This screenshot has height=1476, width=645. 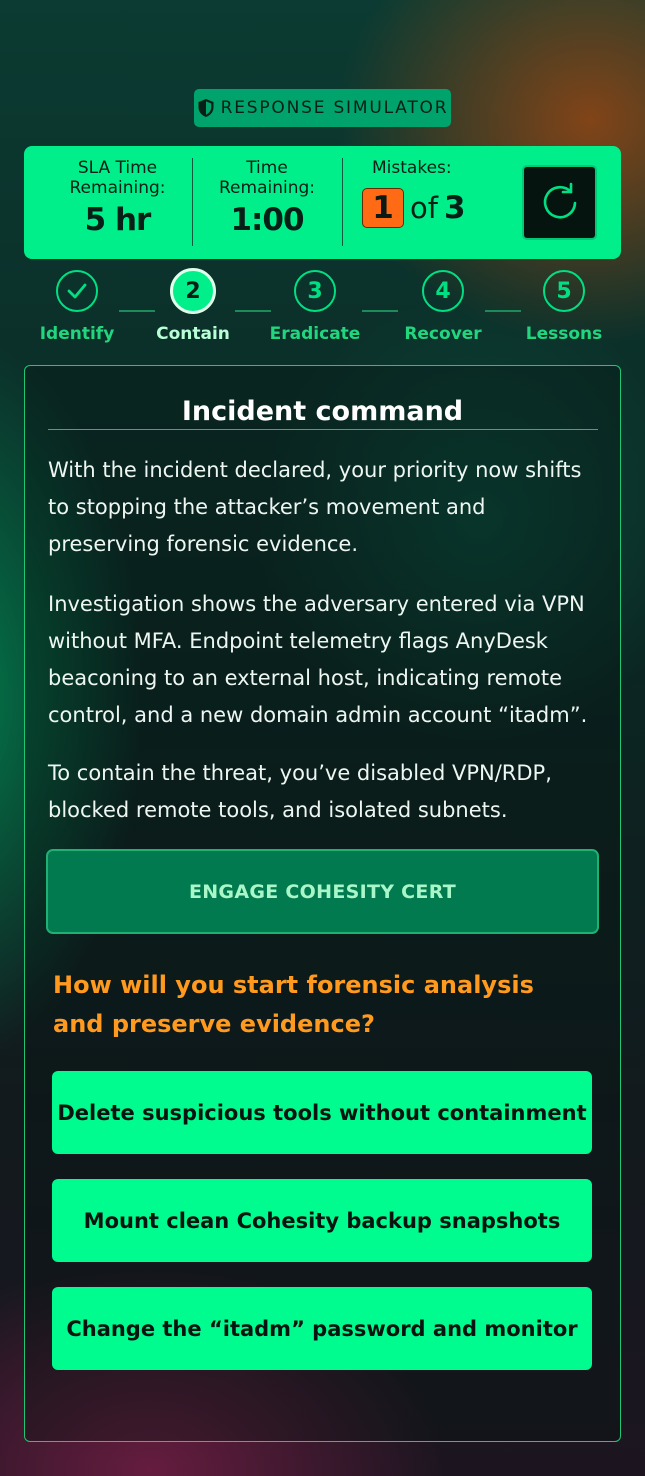 I want to click on response-simulator-badge: RESPONSE SIMULATOR, so click(x=322, y=108).